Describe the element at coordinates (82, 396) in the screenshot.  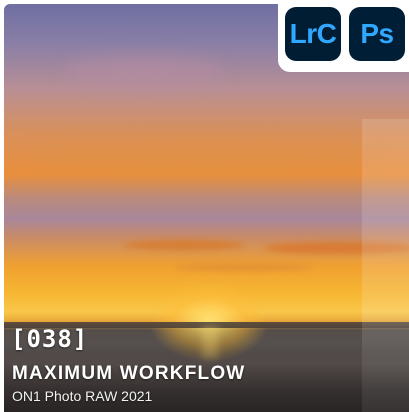
I see `video-subtitle: ON1 Photo RAW 2021` at that location.